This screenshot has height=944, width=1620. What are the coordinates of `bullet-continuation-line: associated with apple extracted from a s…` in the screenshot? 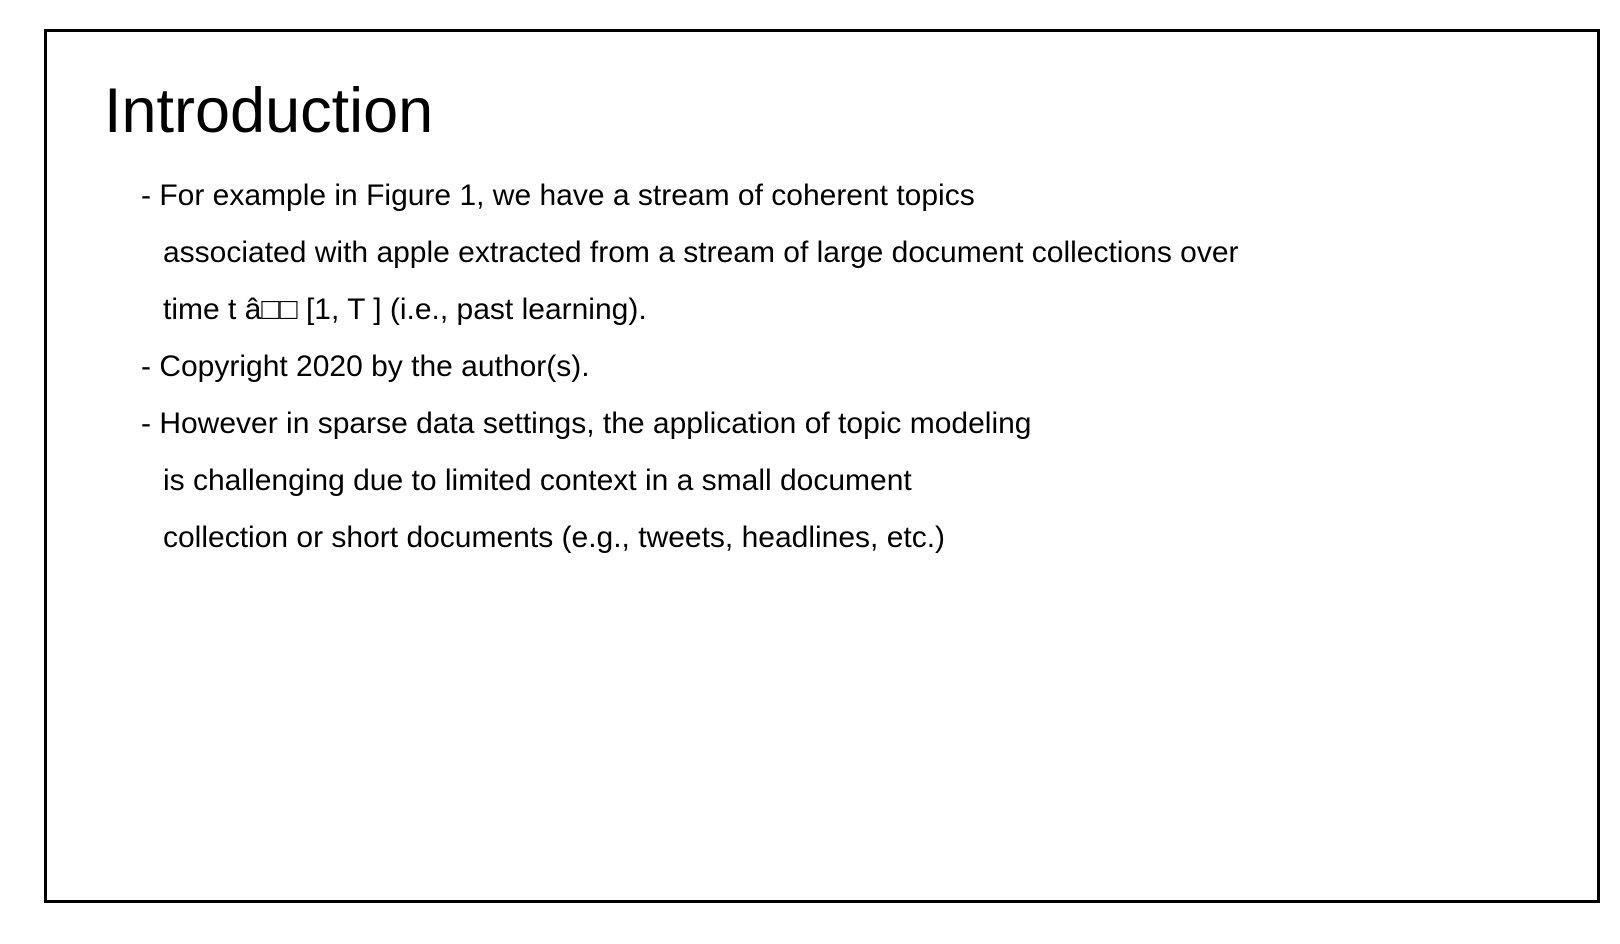 It's located at (701, 252).